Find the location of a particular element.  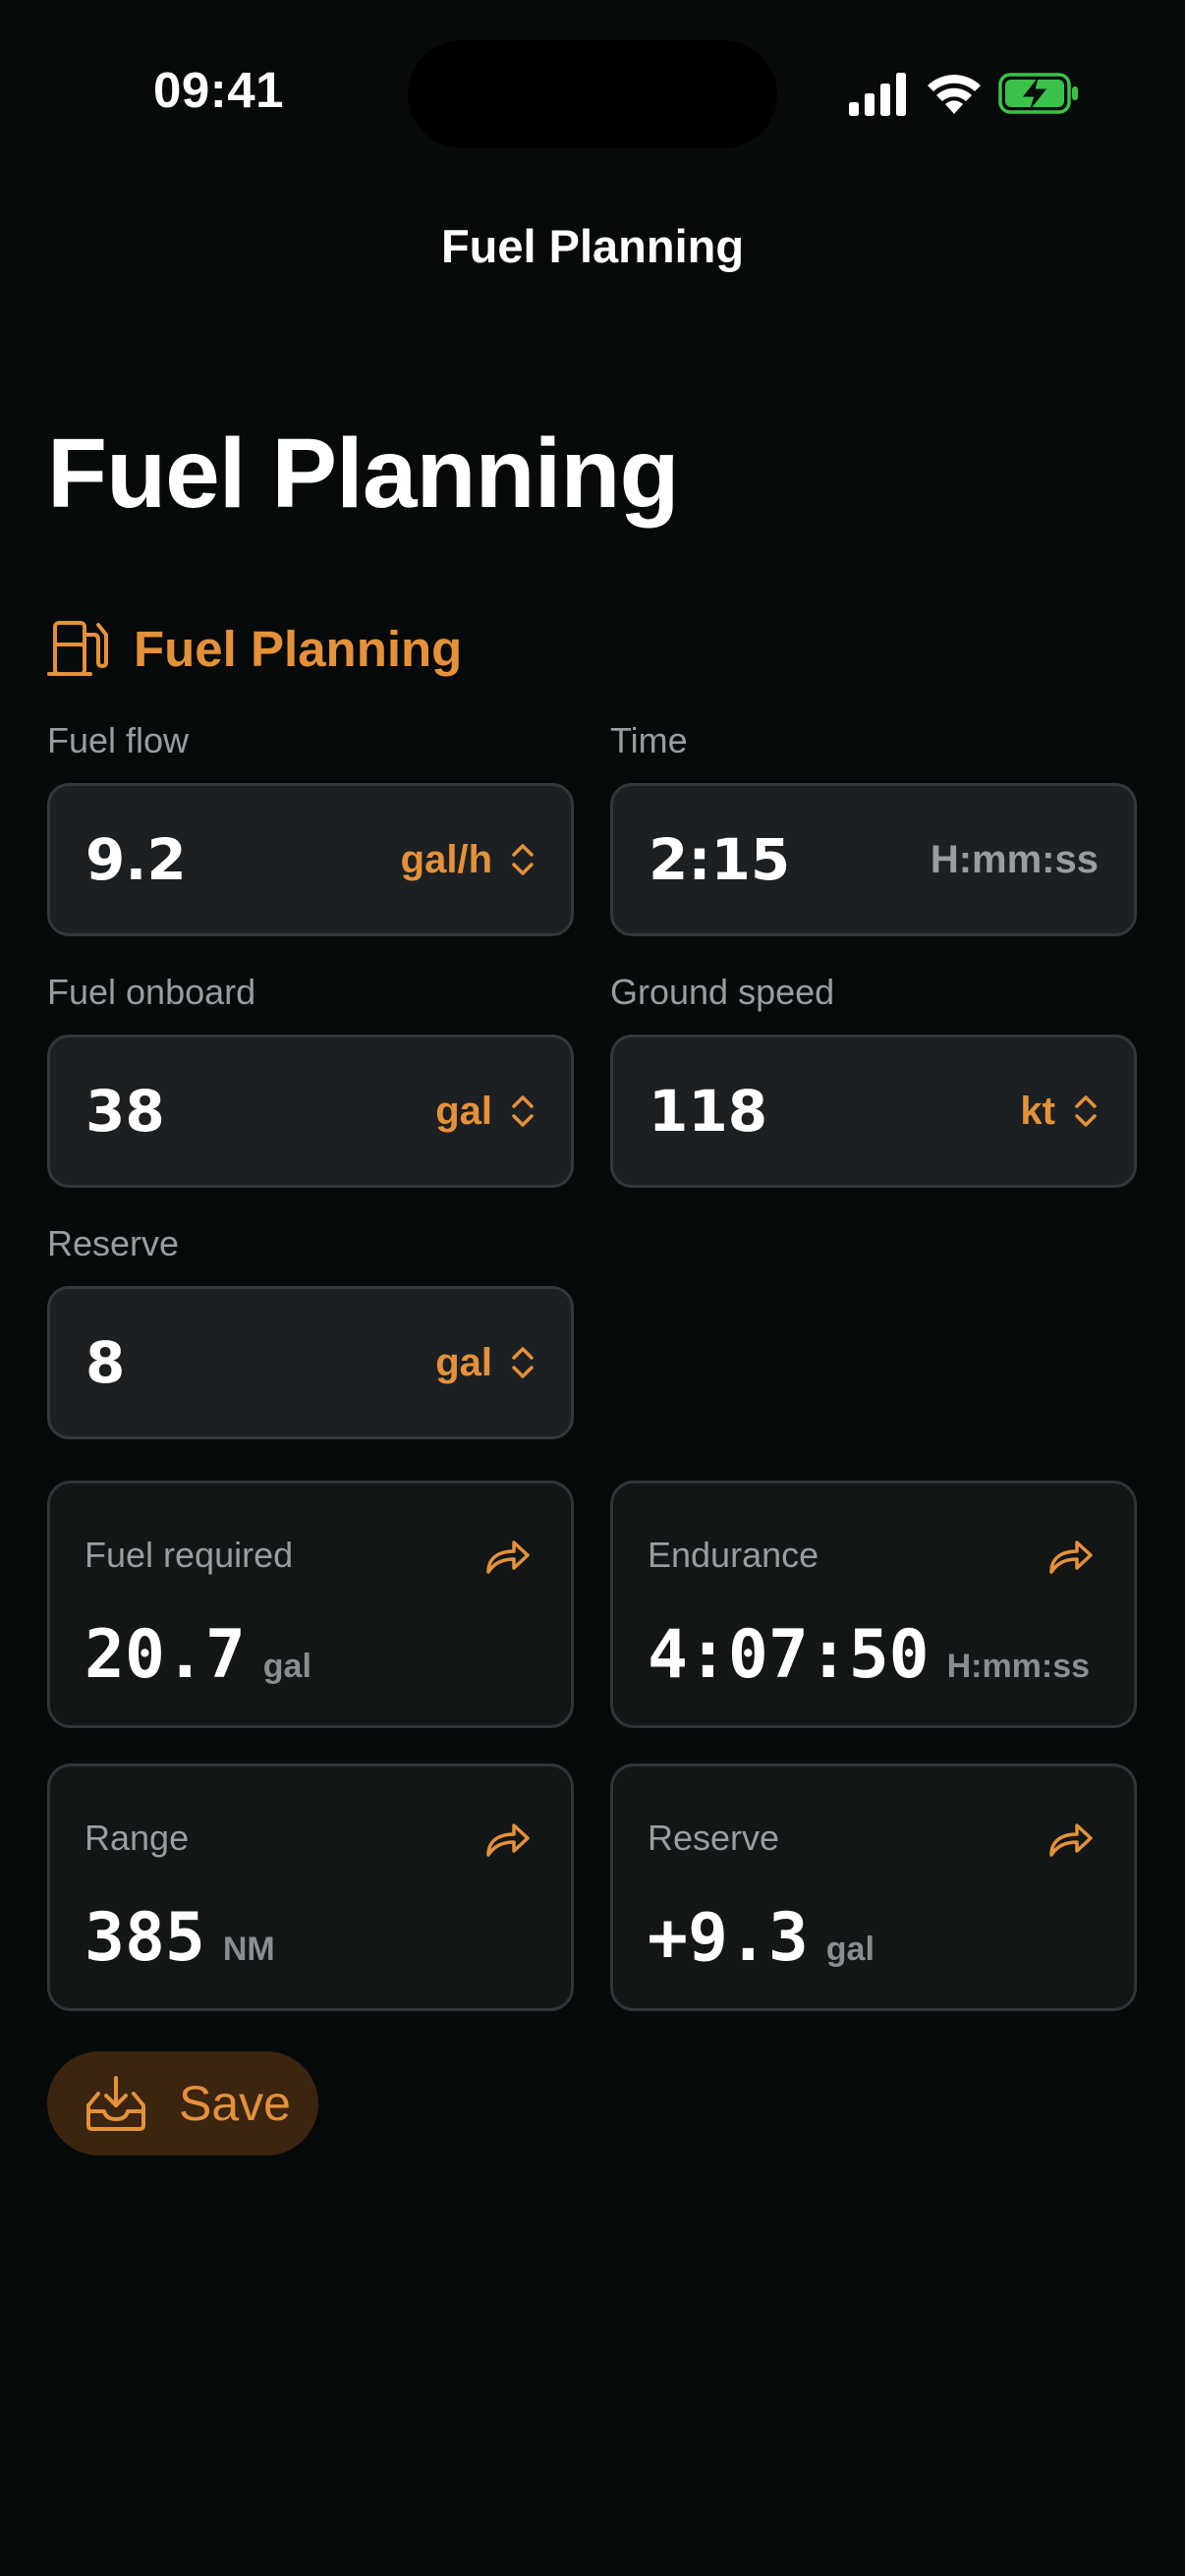

range-unit: NM is located at coordinates (249, 1949).